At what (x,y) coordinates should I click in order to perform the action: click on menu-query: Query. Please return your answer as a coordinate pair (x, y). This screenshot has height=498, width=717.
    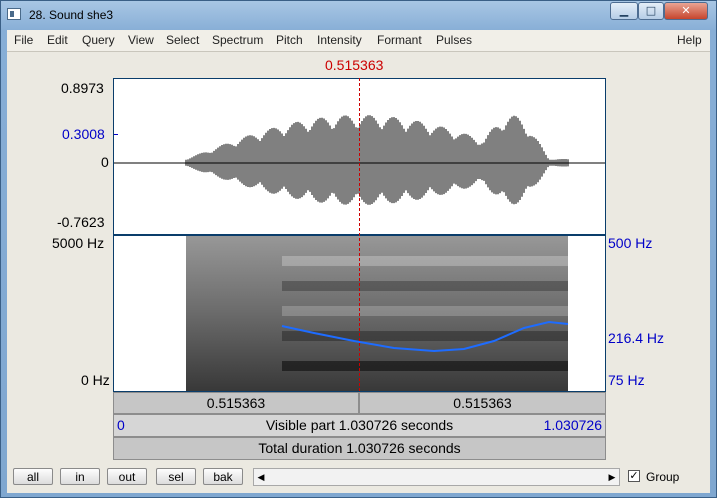
    Looking at the image, I should click on (98, 40).